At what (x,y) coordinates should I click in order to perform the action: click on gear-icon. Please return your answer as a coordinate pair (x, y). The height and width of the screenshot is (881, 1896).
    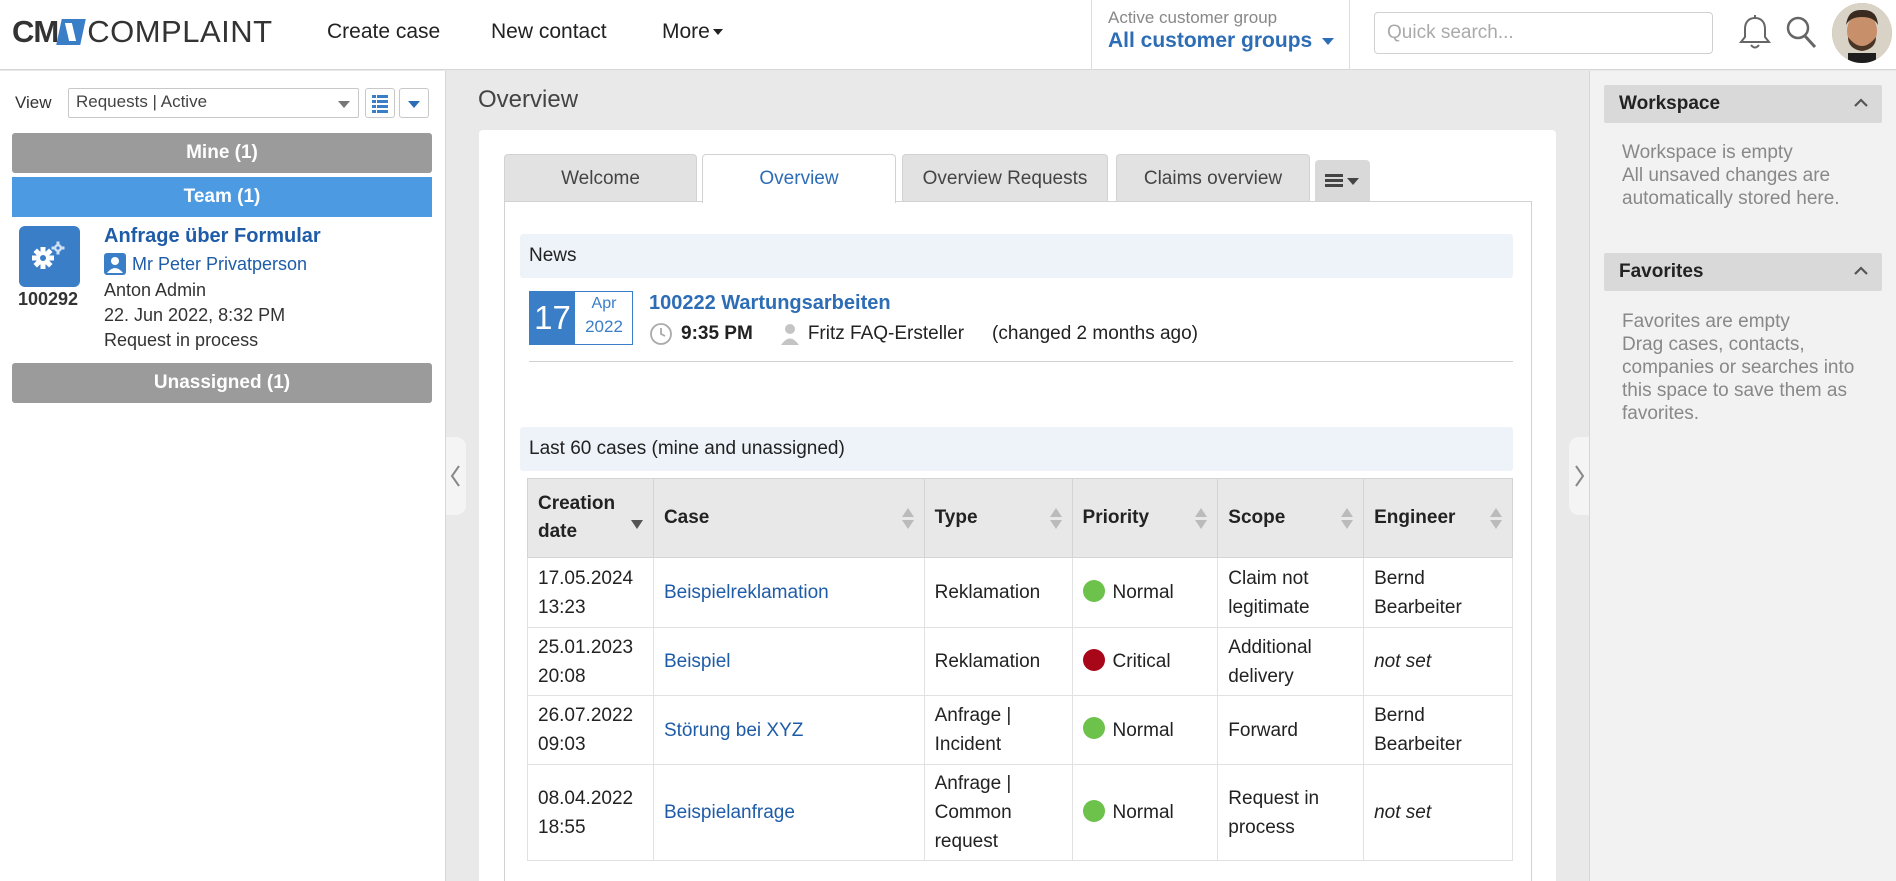
    Looking at the image, I should click on (48, 255).